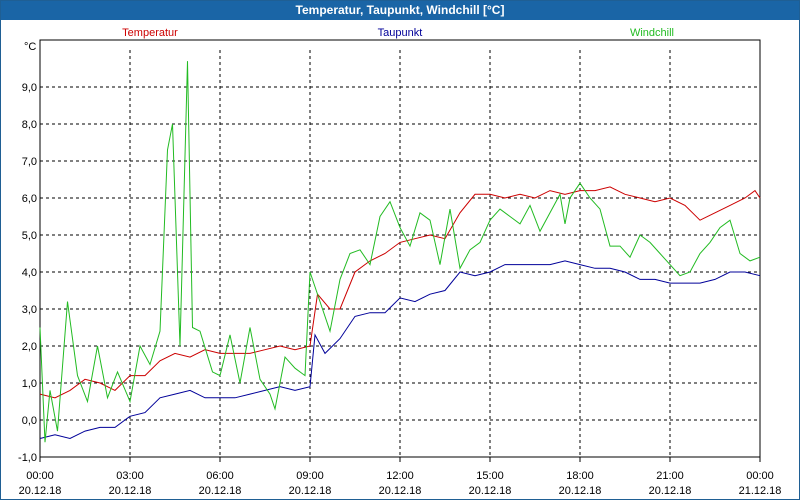  Describe the element at coordinates (27, 458) in the screenshot. I see `y-tick-label: -1,0` at that location.